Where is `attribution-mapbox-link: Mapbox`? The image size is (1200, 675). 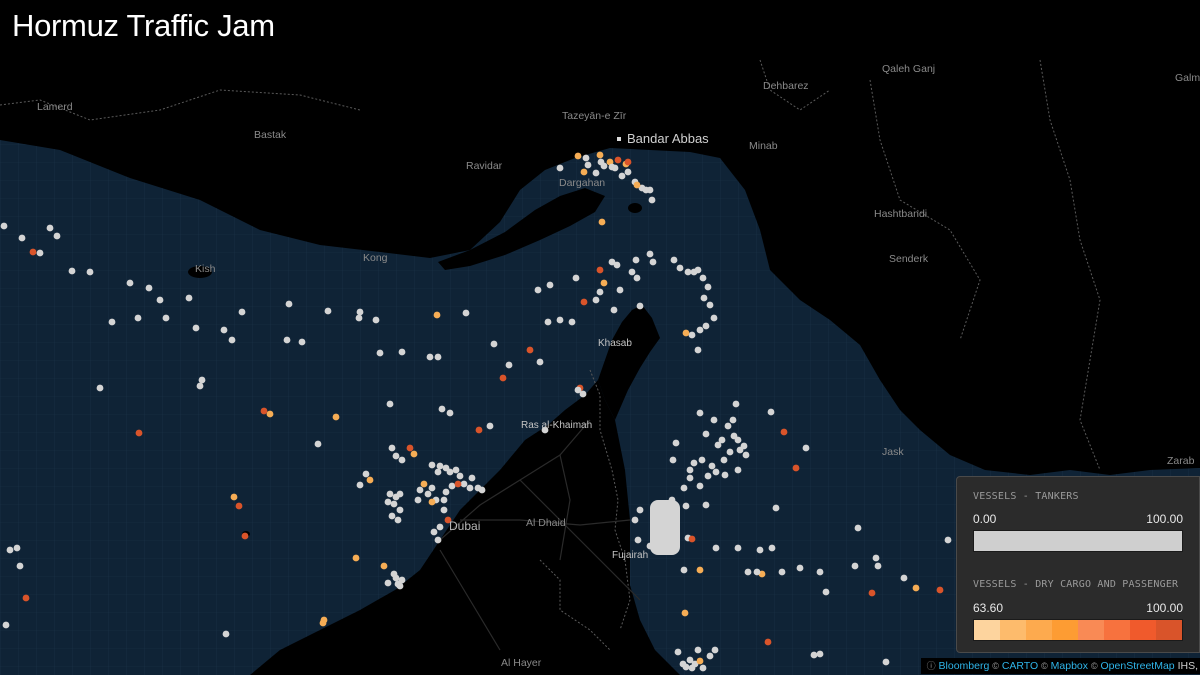
attribution-mapbox-link: Mapbox is located at coordinates (1069, 666).